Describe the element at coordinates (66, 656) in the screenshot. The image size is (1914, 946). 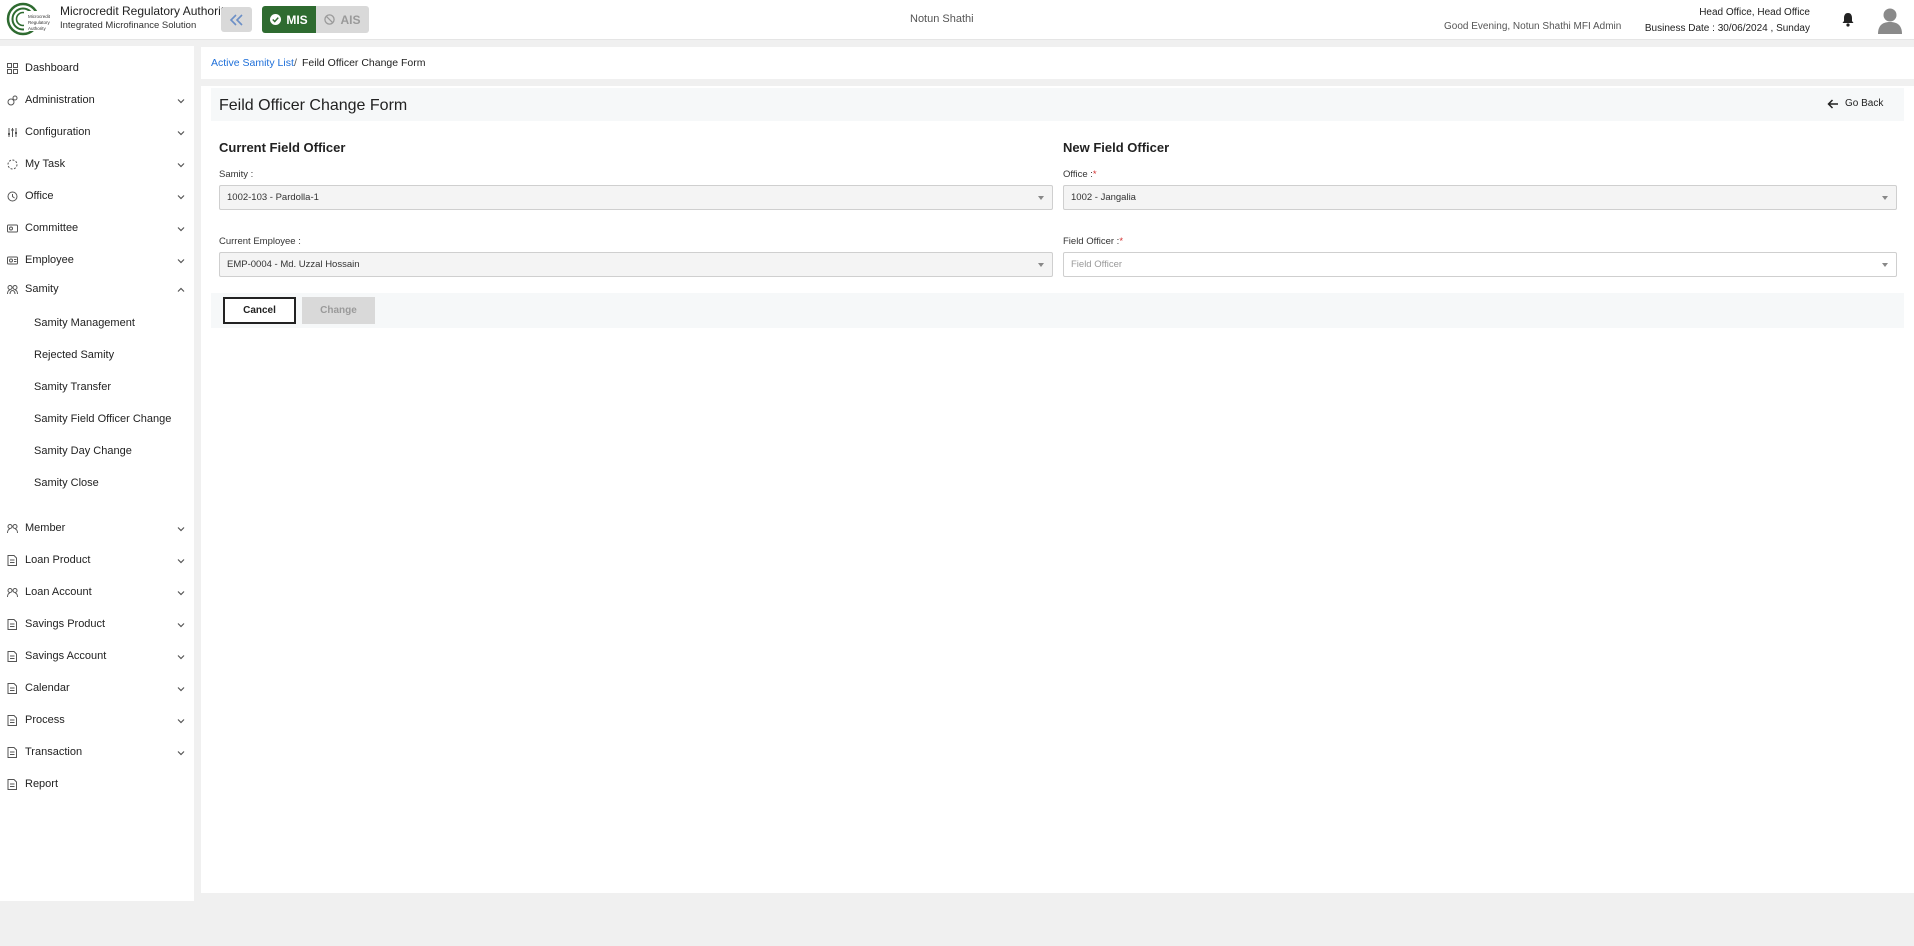
I see `sidebar-item-label: Savings Account` at that location.